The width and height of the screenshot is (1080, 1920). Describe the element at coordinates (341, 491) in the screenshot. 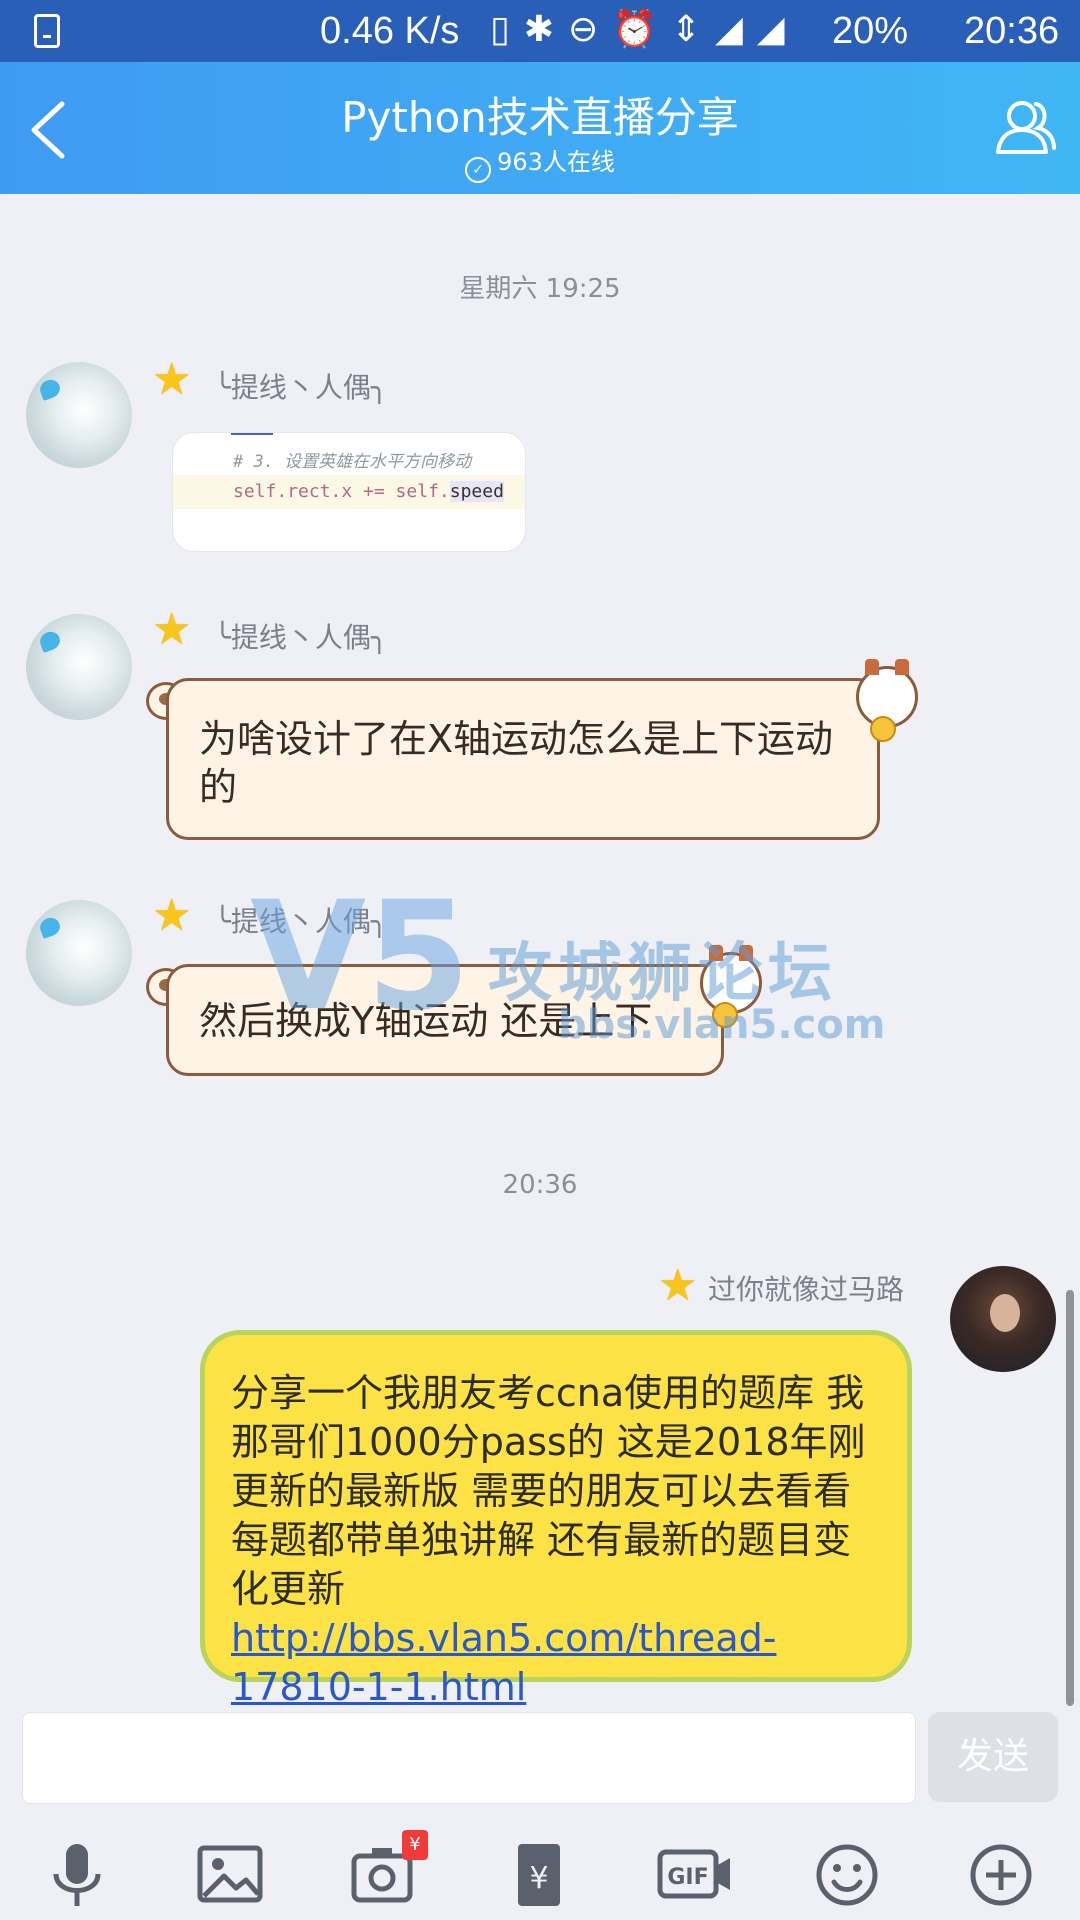

I see `code-text-a: self.rect.x += self.` at that location.